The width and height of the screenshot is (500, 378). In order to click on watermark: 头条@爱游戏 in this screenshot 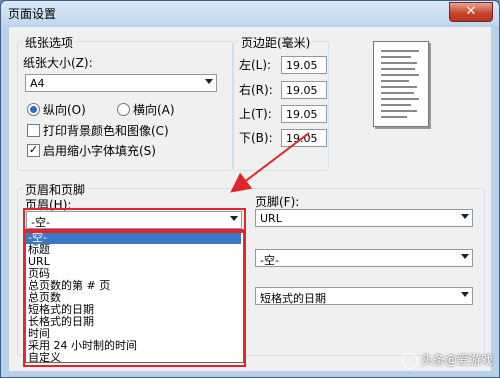, I will do `click(447, 360)`.